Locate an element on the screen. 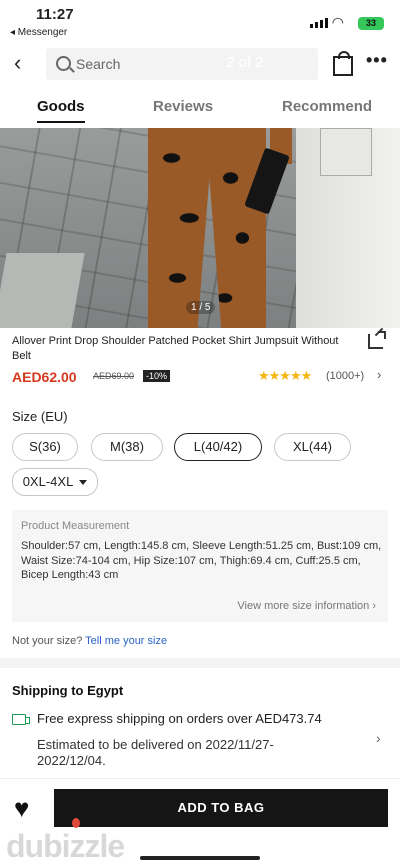 This screenshot has width=400, height=866. top-bar: ‹ Search 2 of 2 ••• is located at coordinates (200, 65).